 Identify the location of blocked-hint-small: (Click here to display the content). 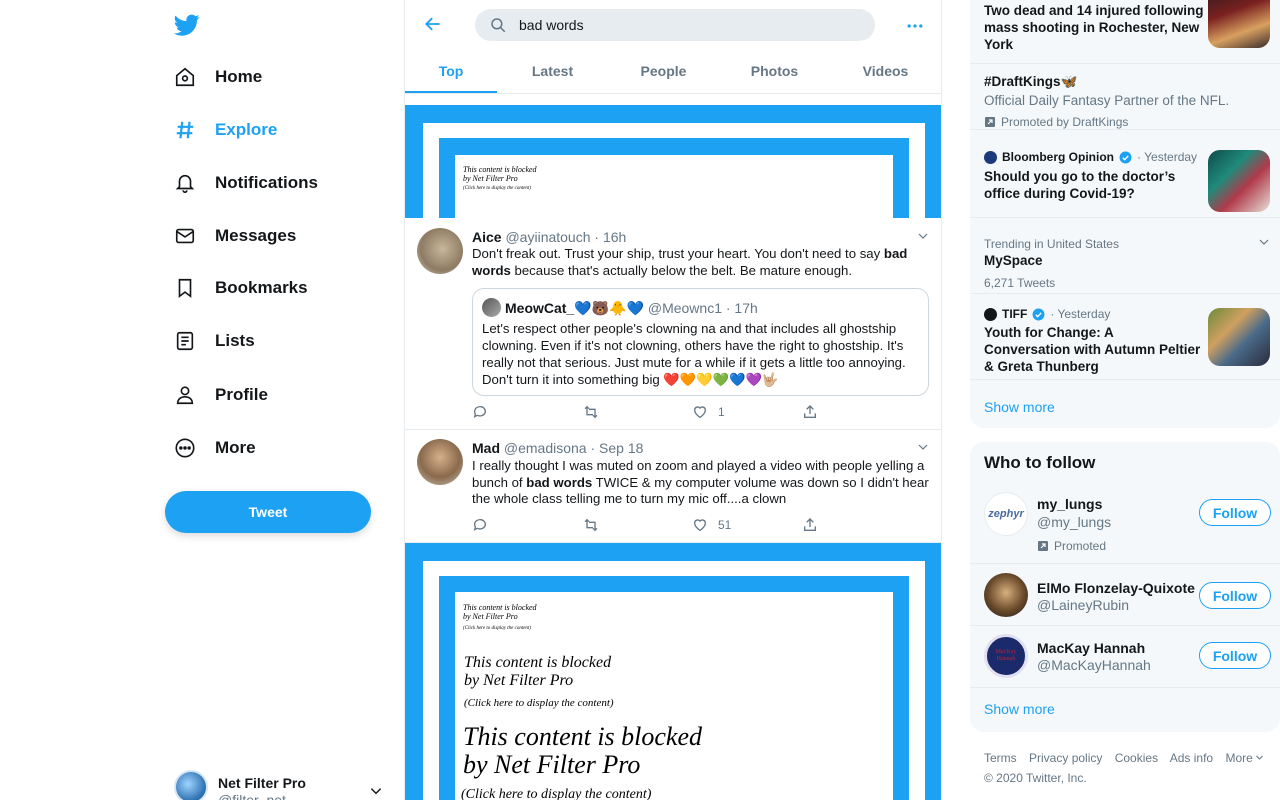
(497, 628).